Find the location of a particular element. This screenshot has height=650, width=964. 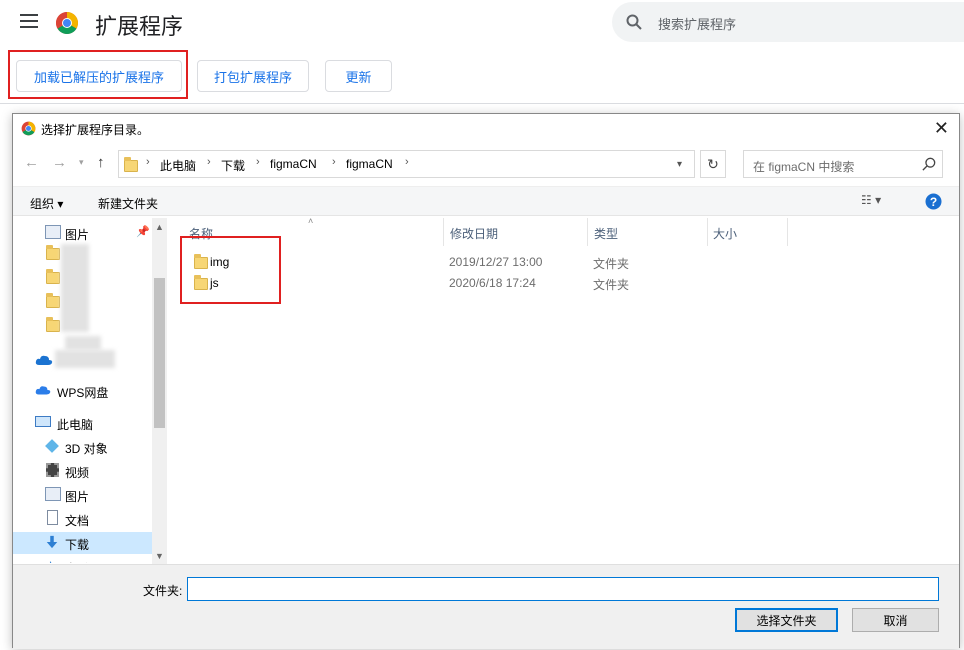

select-folder-button: 选择文件夹 is located at coordinates (786, 620).